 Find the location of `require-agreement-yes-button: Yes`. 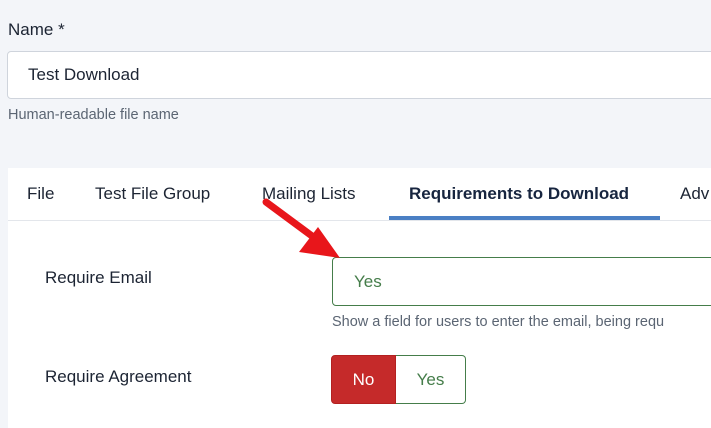

require-agreement-yes-button: Yes is located at coordinates (431, 379).